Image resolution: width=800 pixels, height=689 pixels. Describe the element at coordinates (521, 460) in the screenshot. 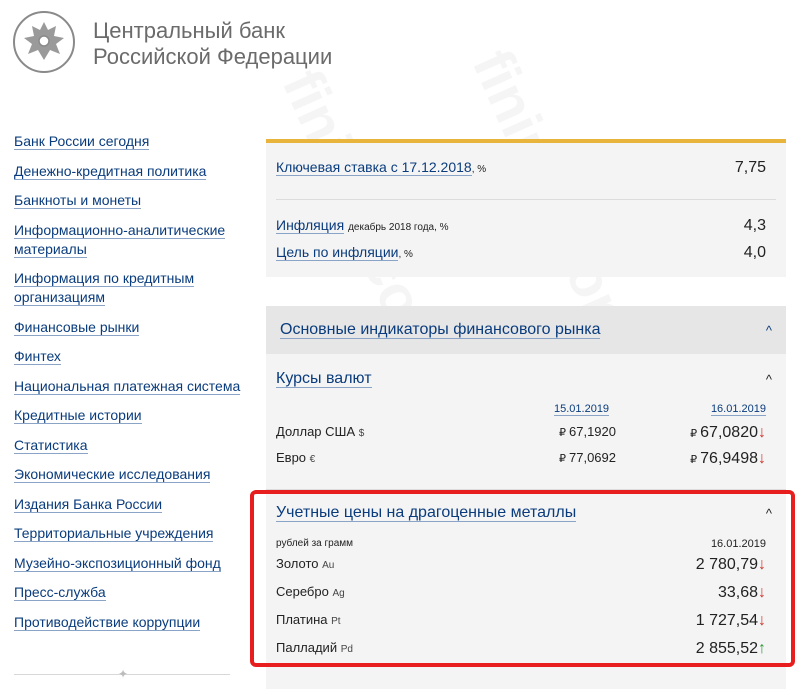

I see `currency-row-eur: Евро € ₽77,0692 ₽76,9498↓` at that location.